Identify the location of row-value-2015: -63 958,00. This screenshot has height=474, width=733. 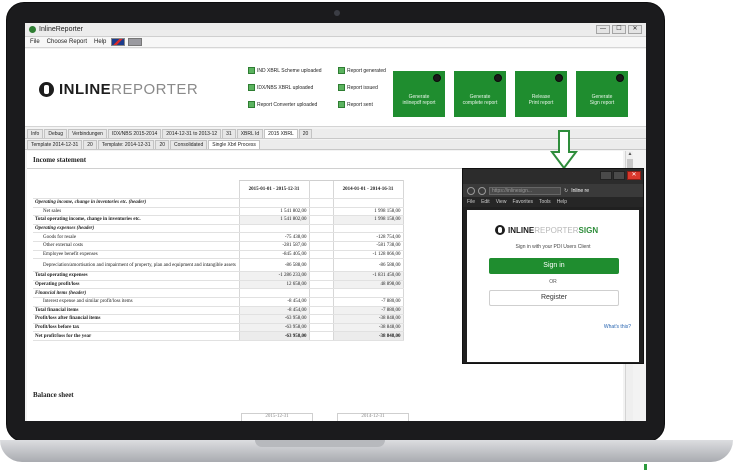
(274, 336).